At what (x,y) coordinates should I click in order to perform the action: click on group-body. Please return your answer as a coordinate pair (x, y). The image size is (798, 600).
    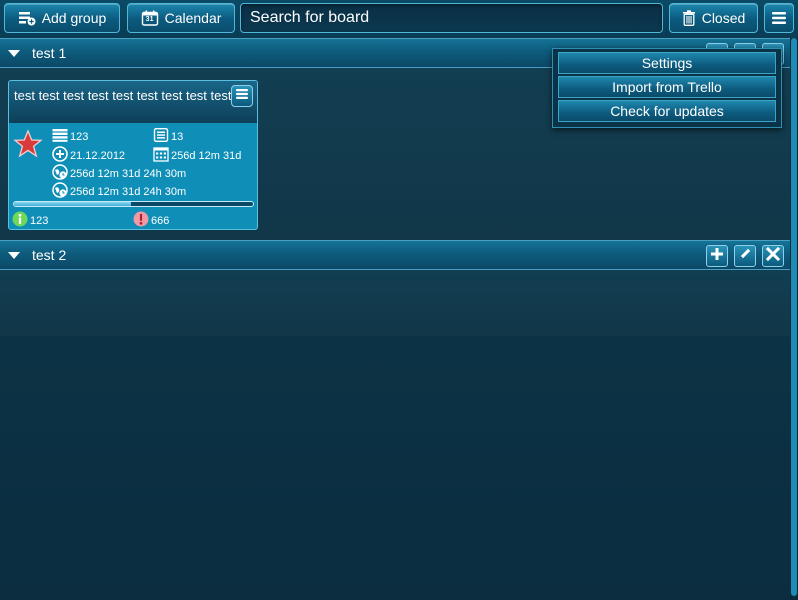
    Looking at the image, I should click on (395, 303).